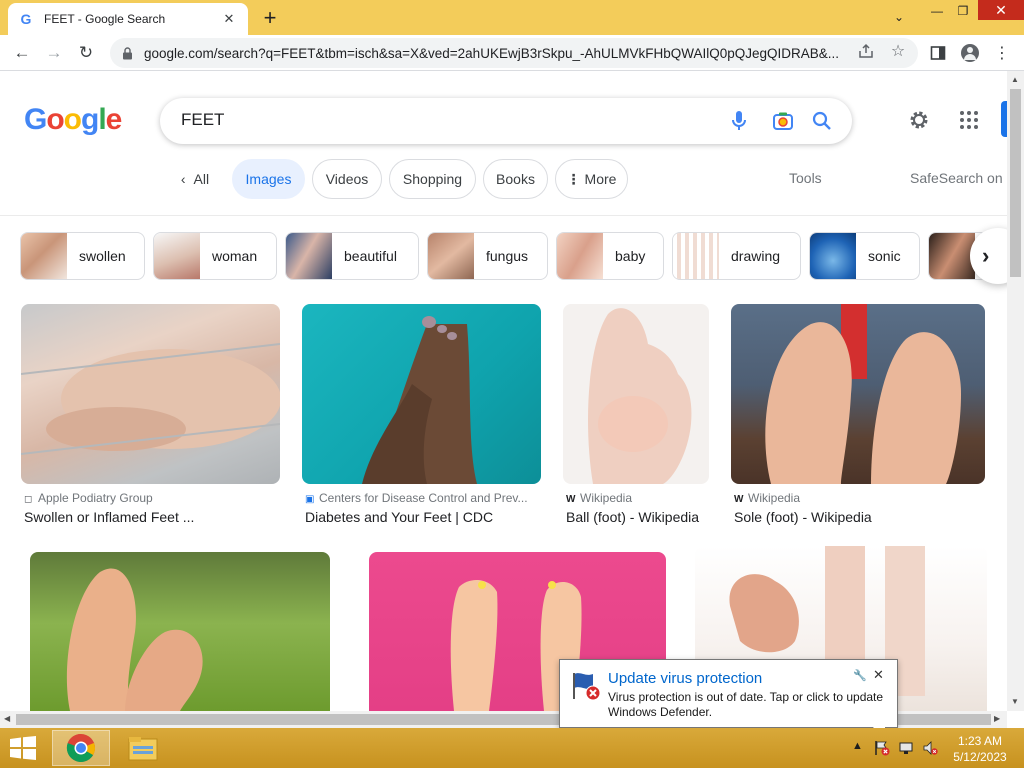 This screenshot has width=1024, height=768. What do you see at coordinates (857, 746) in the screenshot?
I see `show-hidden-icons-chevron-icon: ▲` at bounding box center [857, 746].